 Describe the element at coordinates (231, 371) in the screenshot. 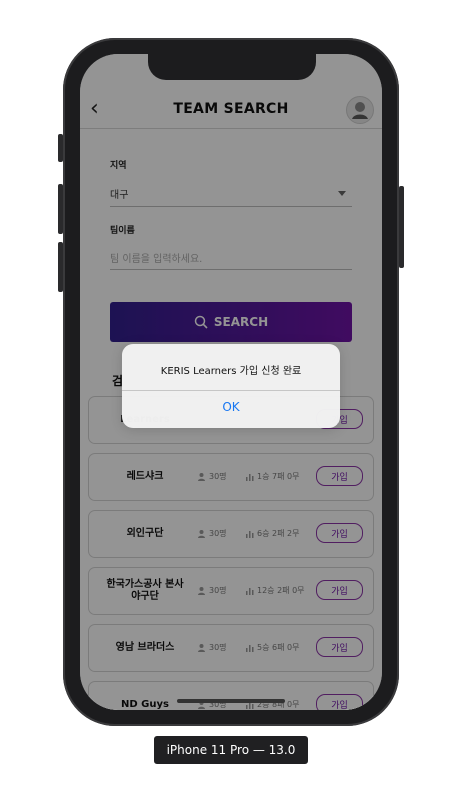

I see `alert-message: KERIS Learners 가입 신청 완료` at that location.